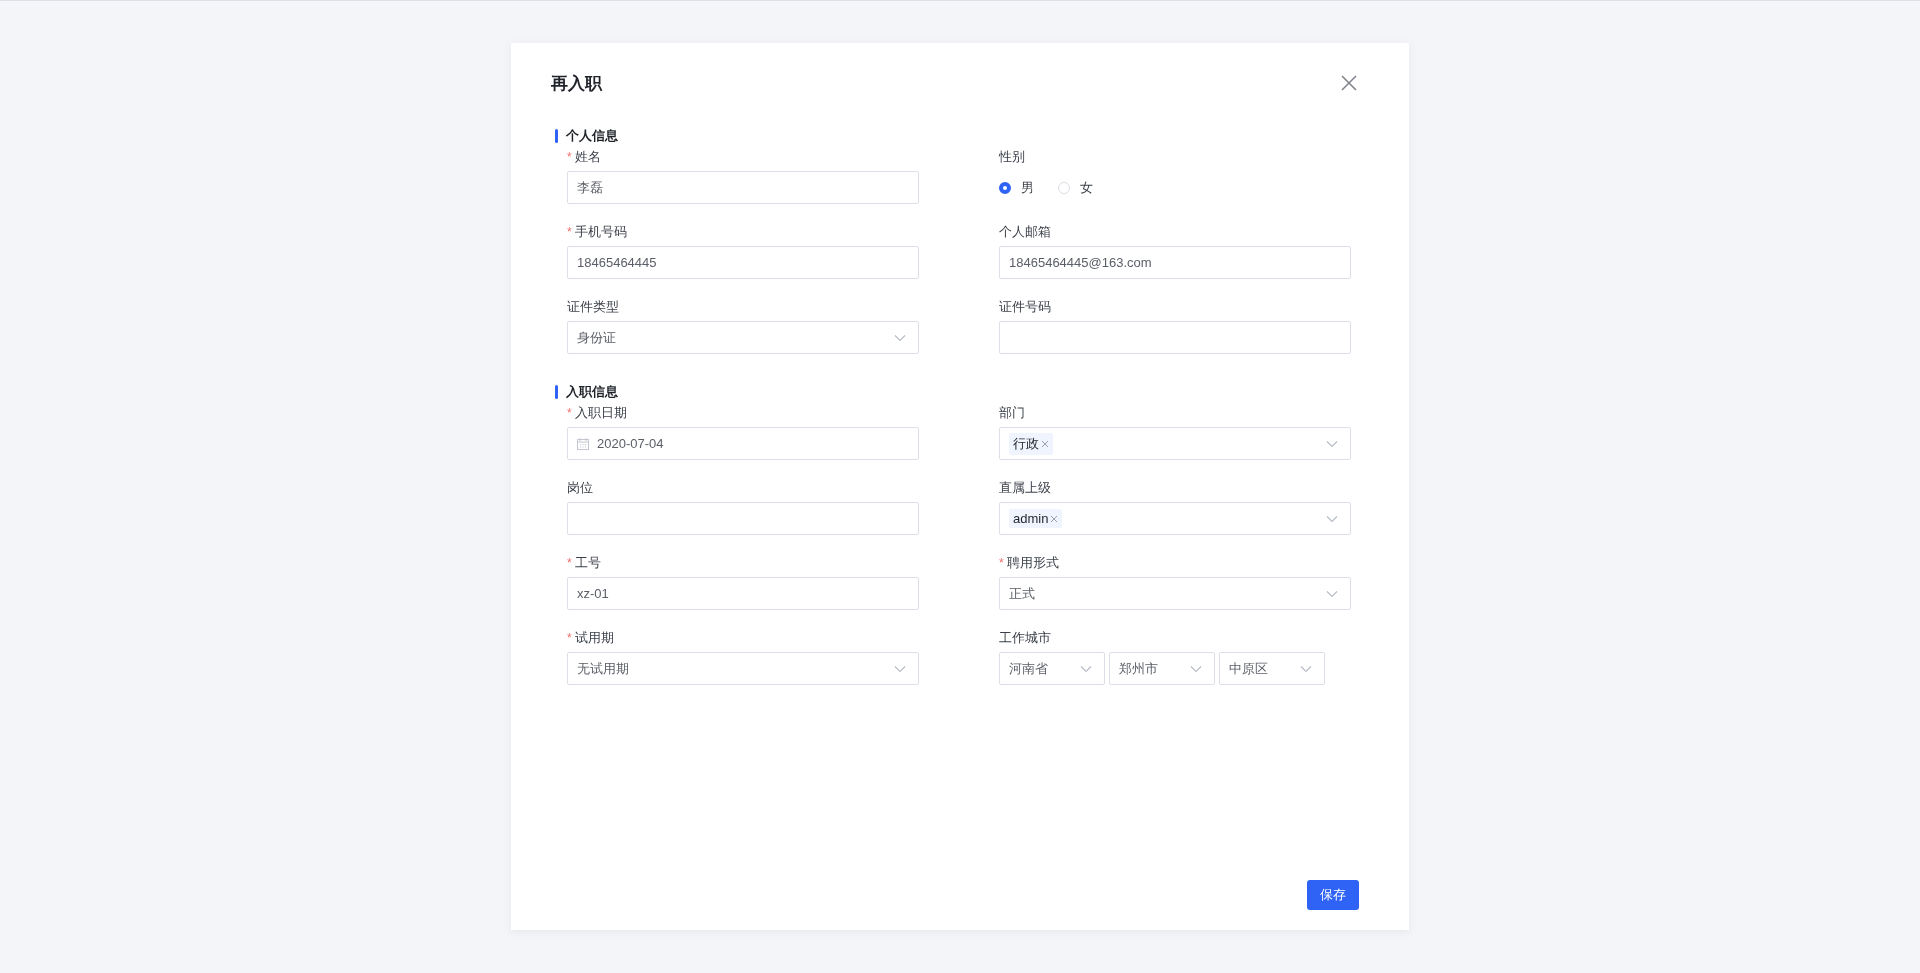 The width and height of the screenshot is (1920, 973). Describe the element at coordinates (743, 187) in the screenshot. I see `text-field: 李磊` at that location.